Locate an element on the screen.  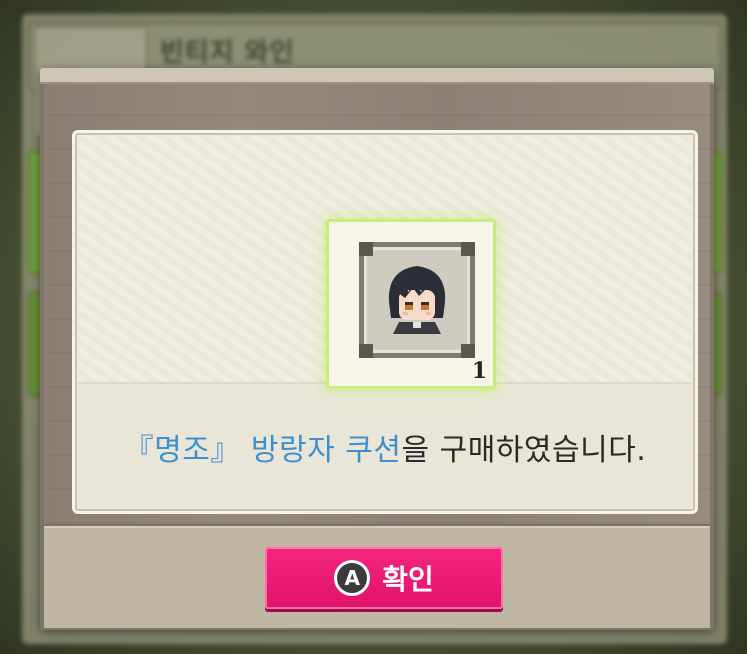
confirm-button-label: 확인 is located at coordinates (408, 579).